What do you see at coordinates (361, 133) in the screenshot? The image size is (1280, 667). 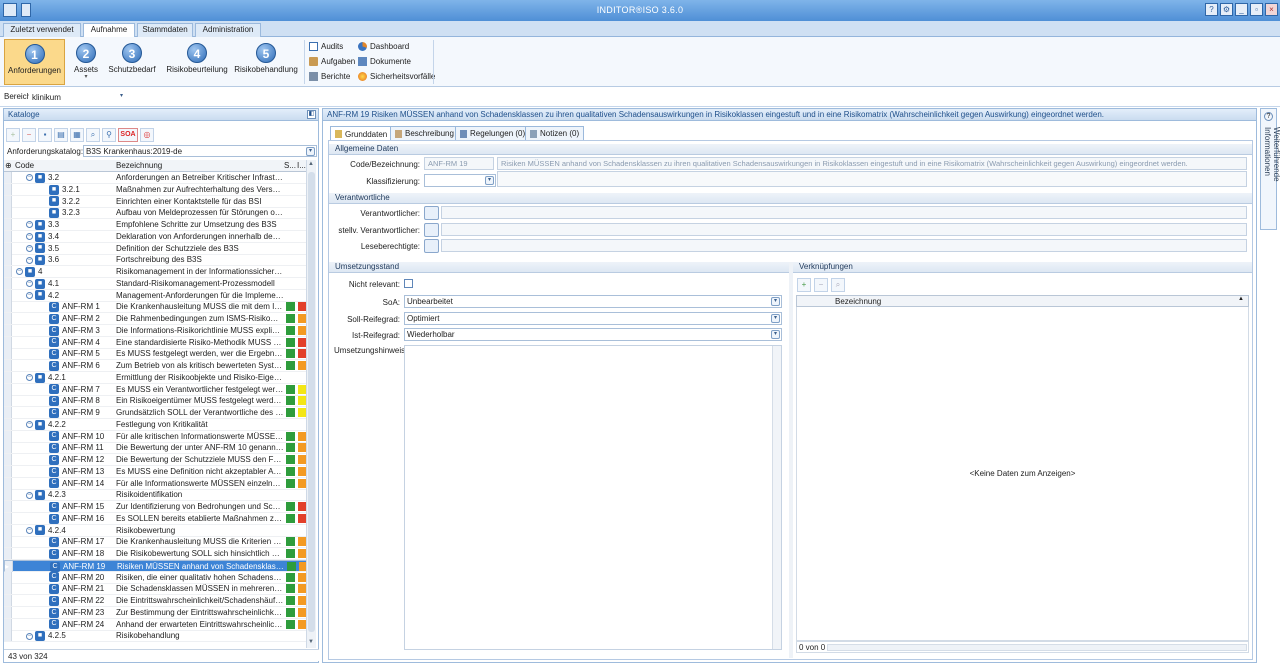 I see `tab-grunddaten: Grunddaten` at bounding box center [361, 133].